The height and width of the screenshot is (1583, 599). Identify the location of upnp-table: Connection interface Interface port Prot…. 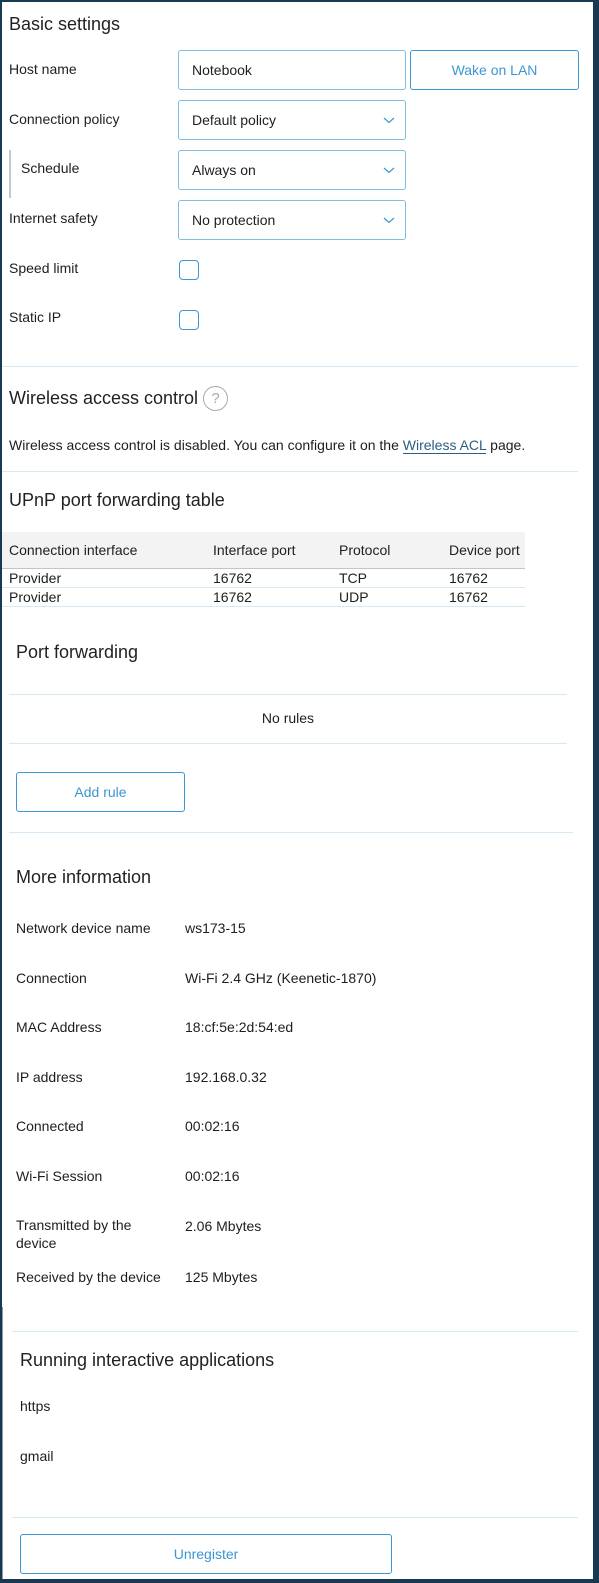
(263, 569).